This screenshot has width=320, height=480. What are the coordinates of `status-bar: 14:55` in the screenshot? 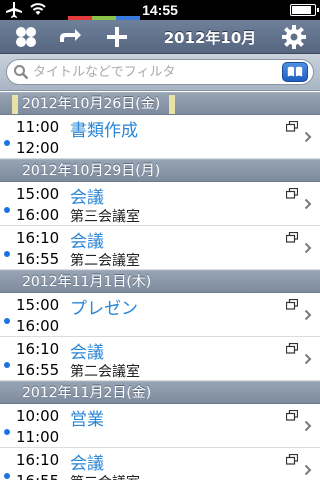 It's located at (160, 10).